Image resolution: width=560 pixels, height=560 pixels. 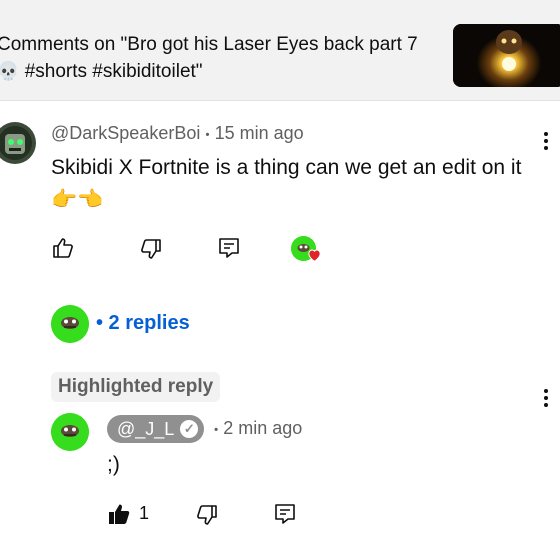 What do you see at coordinates (259, 133) in the screenshot?
I see `comment-time: 15 min ago` at bounding box center [259, 133].